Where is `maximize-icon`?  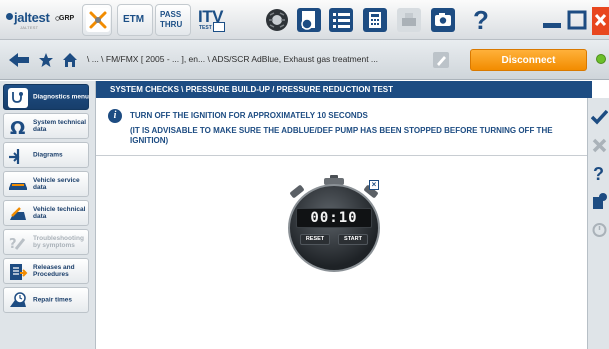
maximize-icon is located at coordinates (577, 20).